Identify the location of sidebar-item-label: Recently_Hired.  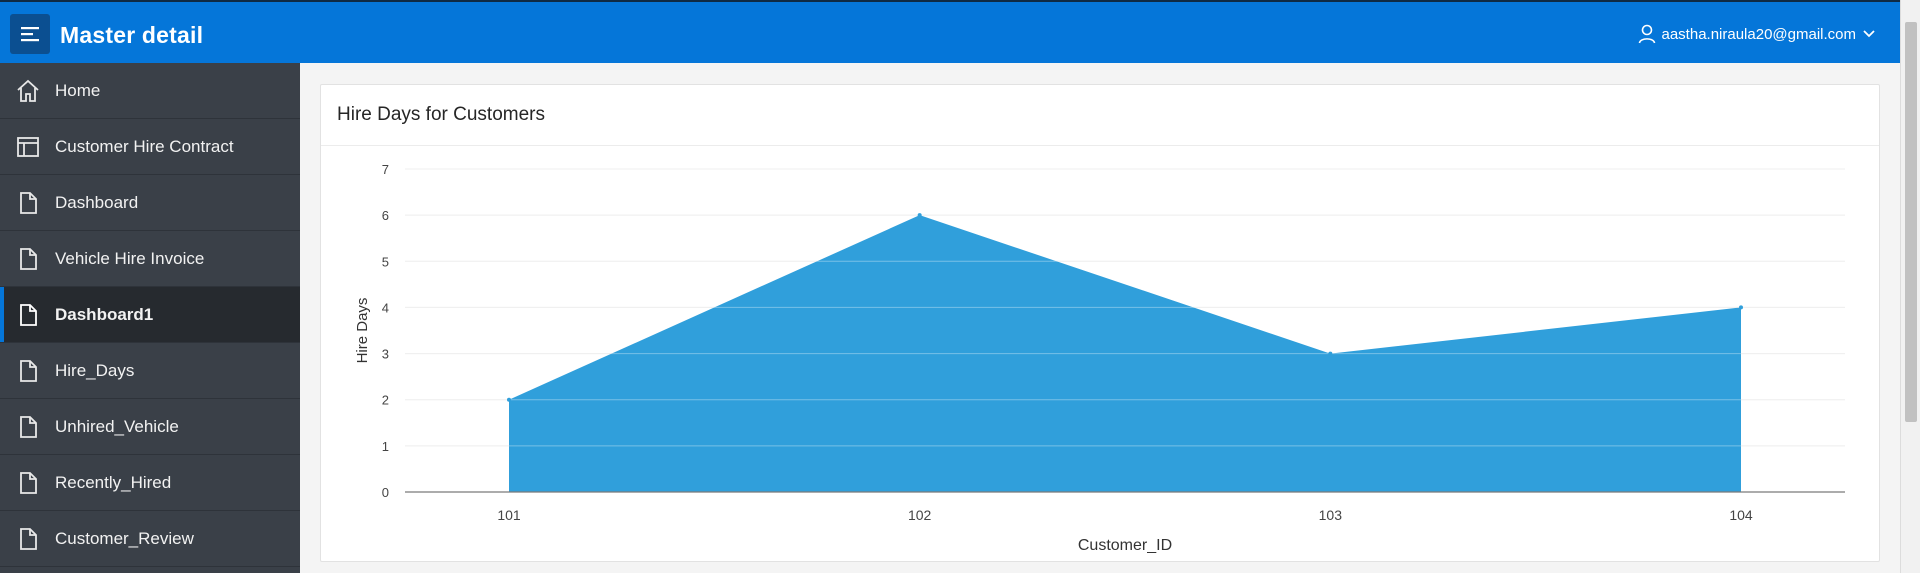
(113, 482).